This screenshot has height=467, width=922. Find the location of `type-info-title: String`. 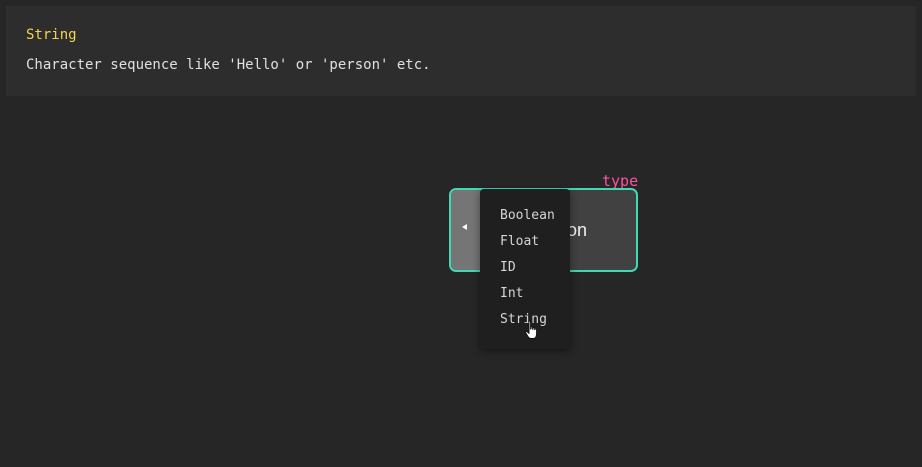

type-info-title: String is located at coordinates (51, 35).